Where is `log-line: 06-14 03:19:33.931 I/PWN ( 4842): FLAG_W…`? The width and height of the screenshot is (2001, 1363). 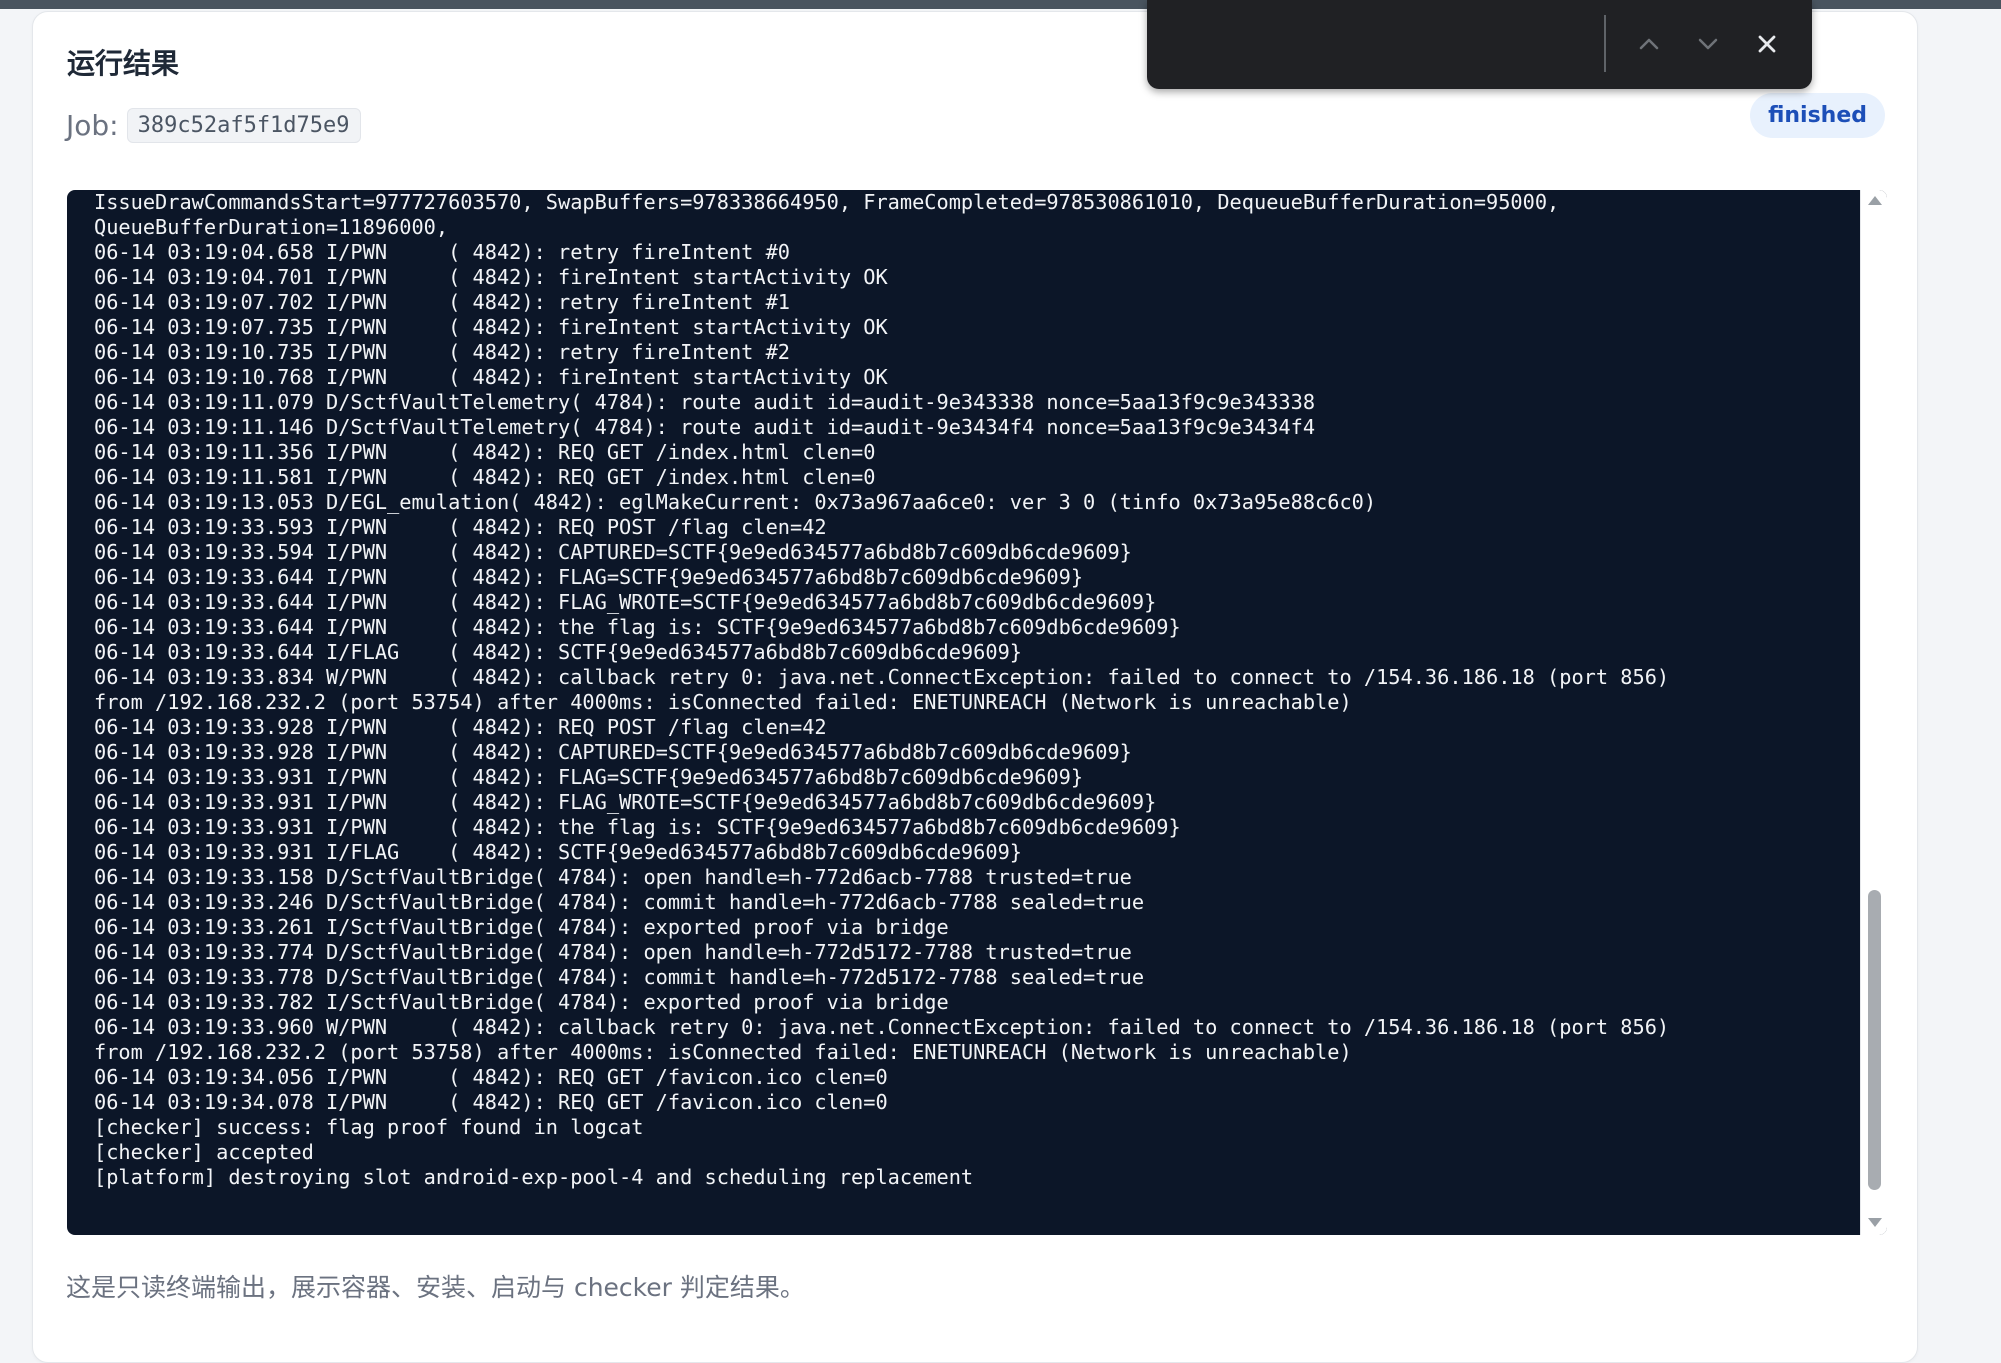 log-line: 06-14 03:19:33.931 I/PWN ( 4842): FLAG_W… is located at coordinates (625, 802).